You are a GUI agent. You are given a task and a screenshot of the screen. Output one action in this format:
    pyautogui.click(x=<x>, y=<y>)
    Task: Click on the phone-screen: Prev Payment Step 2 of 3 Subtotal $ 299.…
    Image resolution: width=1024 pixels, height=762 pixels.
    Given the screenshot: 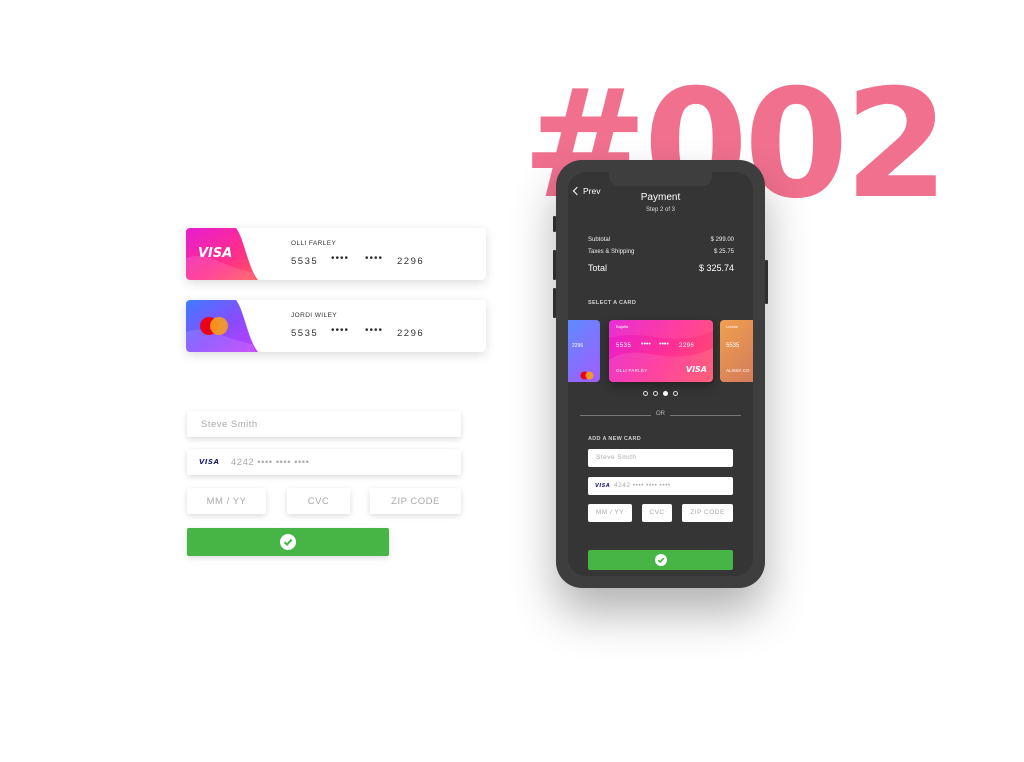 What is the action you would take?
    pyautogui.click(x=660, y=374)
    